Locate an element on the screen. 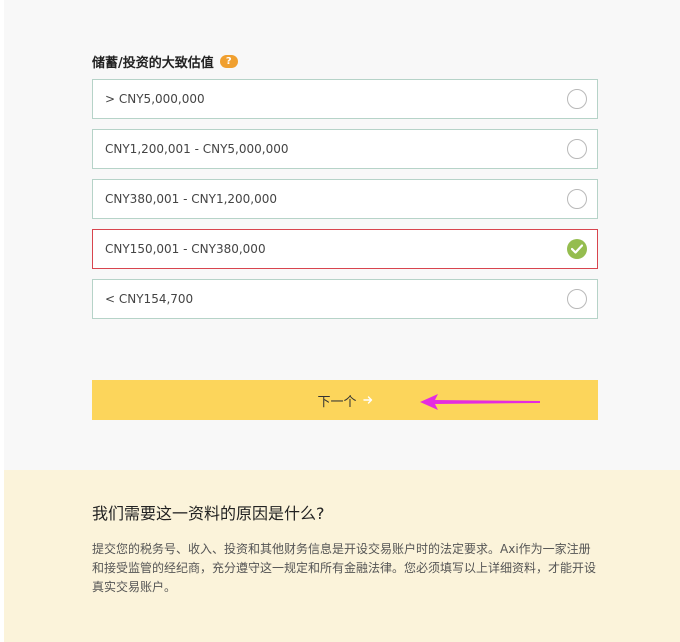 This screenshot has height=642, width=680. option-item-1: > CNY5,000,000 is located at coordinates (345, 99).